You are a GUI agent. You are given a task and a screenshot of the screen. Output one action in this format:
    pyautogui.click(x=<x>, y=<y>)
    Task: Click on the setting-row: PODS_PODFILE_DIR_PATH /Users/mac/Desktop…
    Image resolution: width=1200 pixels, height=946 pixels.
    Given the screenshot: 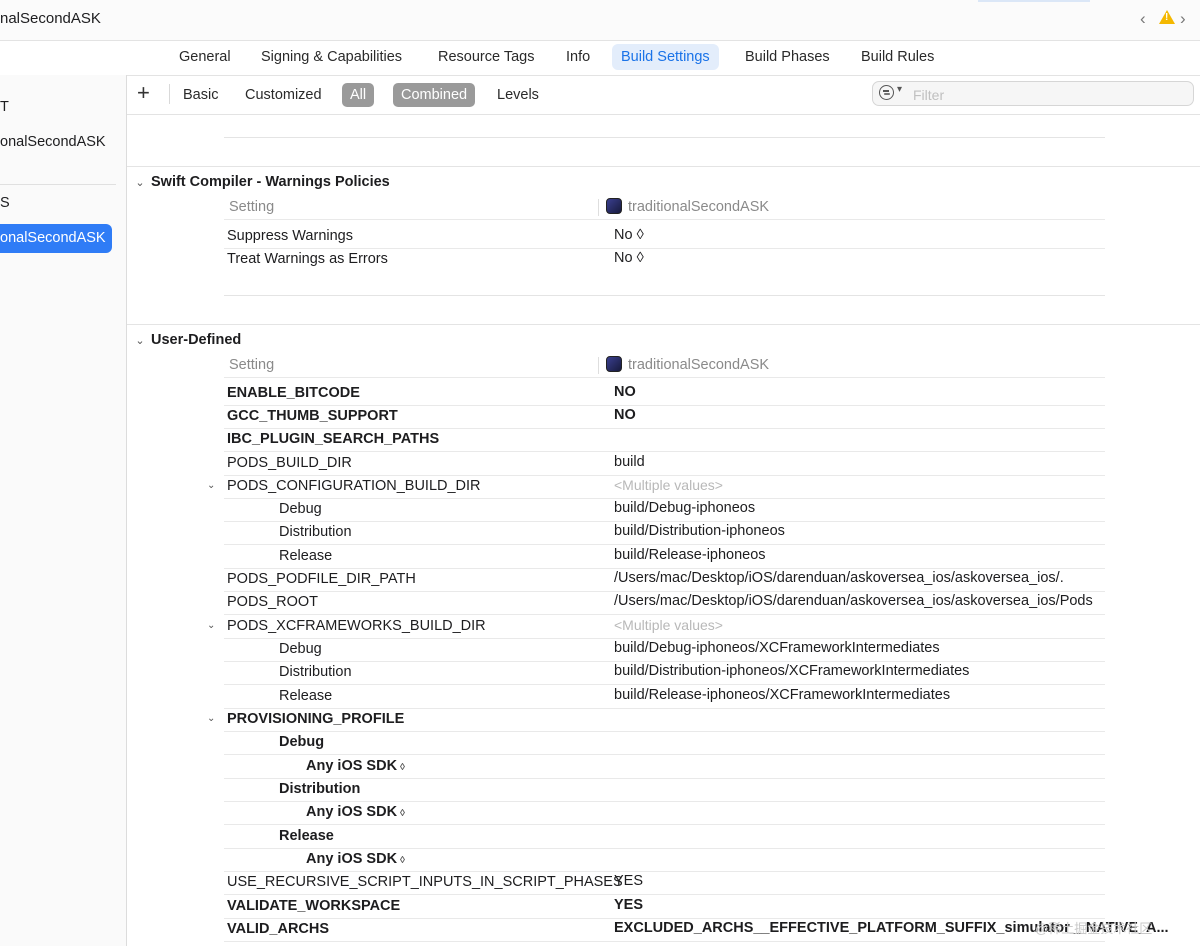 What is the action you would take?
    pyautogui.click(x=664, y=580)
    